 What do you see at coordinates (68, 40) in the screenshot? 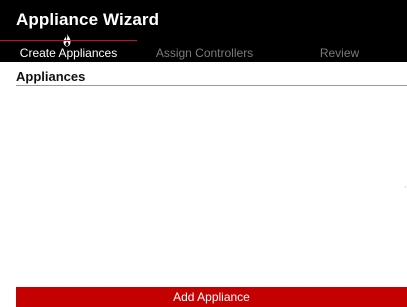
I see `active-step-line` at bounding box center [68, 40].